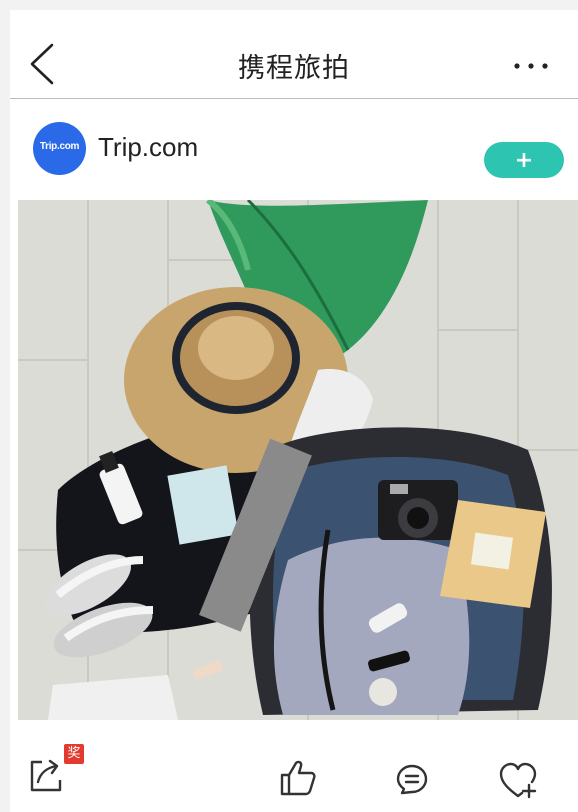 The image size is (578, 812). I want to click on like-icon, so click(298, 778).